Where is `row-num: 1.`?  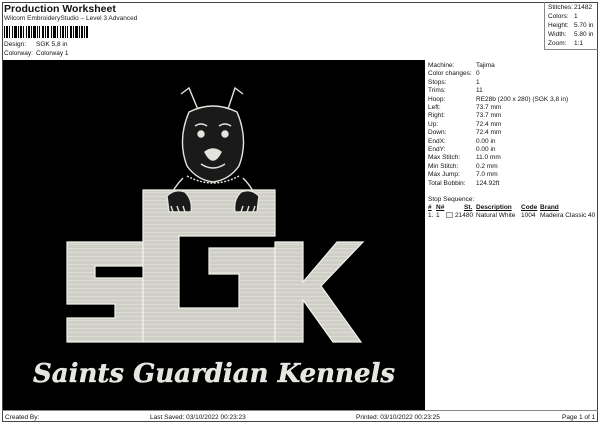 row-num: 1. is located at coordinates (431, 215).